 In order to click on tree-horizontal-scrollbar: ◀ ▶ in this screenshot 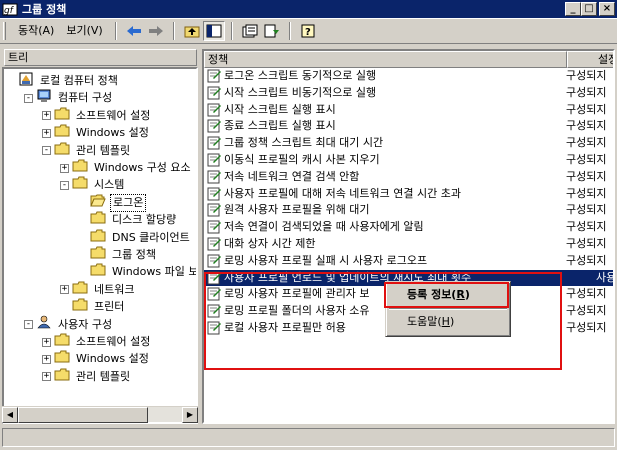, I will do `click(100, 414)`.